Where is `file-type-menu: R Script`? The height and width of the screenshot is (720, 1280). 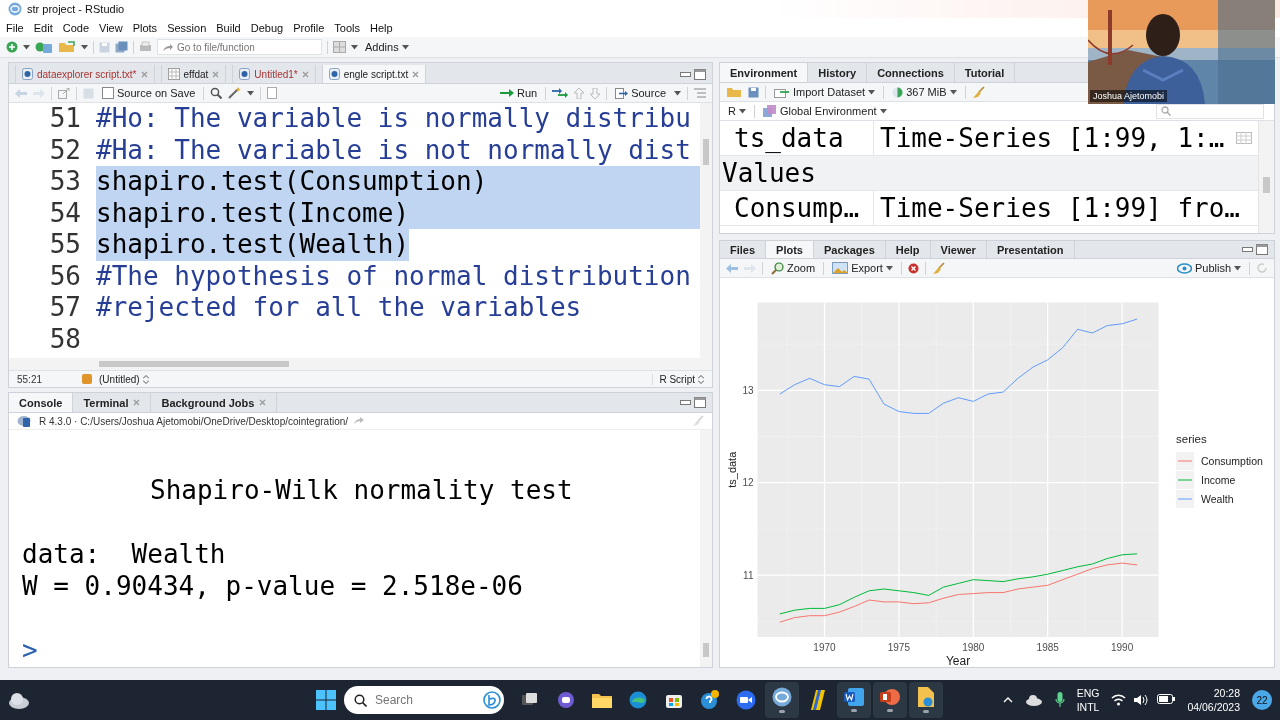 file-type-menu: R Script is located at coordinates (679, 379).